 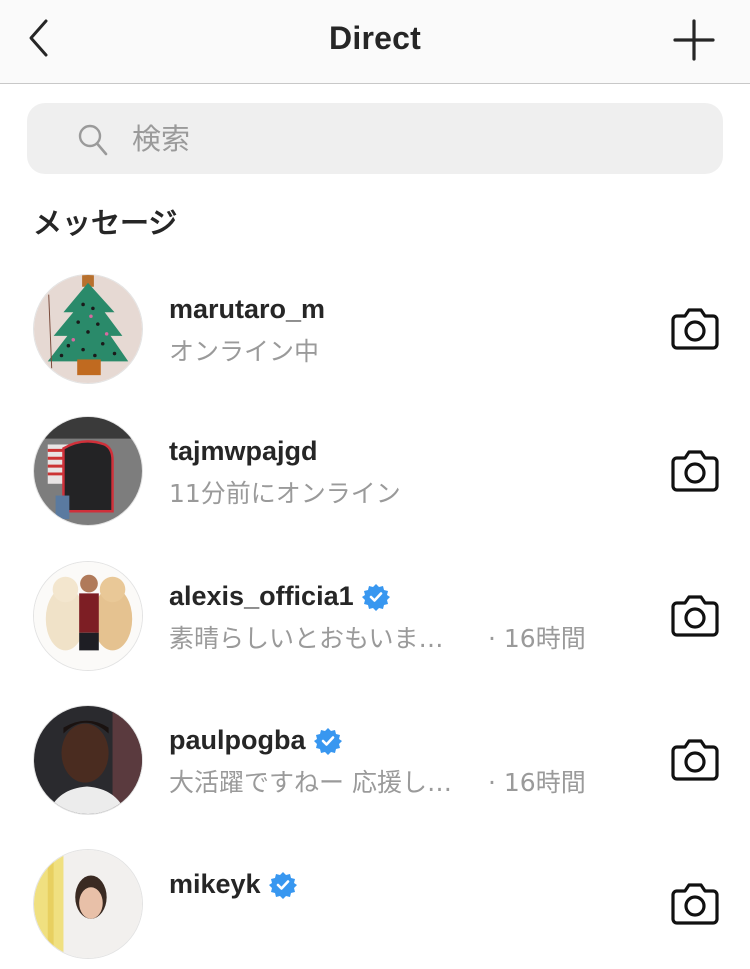 What do you see at coordinates (694, 40) in the screenshot?
I see `plus-icon` at bounding box center [694, 40].